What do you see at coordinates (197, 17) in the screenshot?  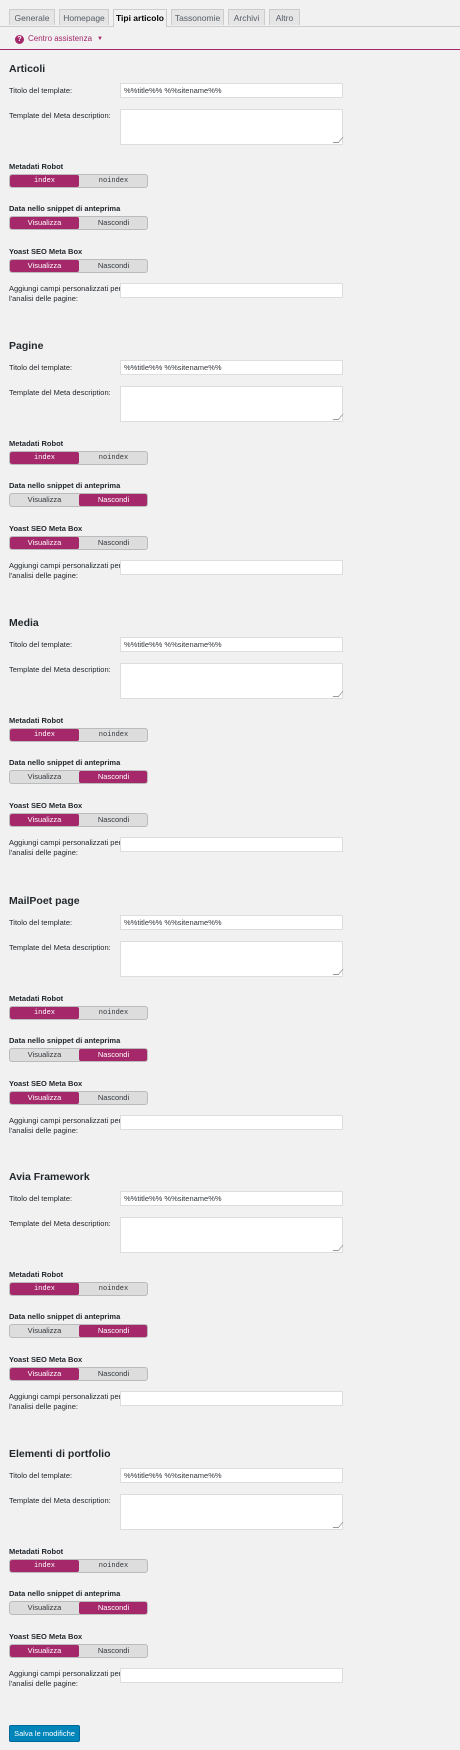 I see `tab-tassonomie: Tassonomie` at bounding box center [197, 17].